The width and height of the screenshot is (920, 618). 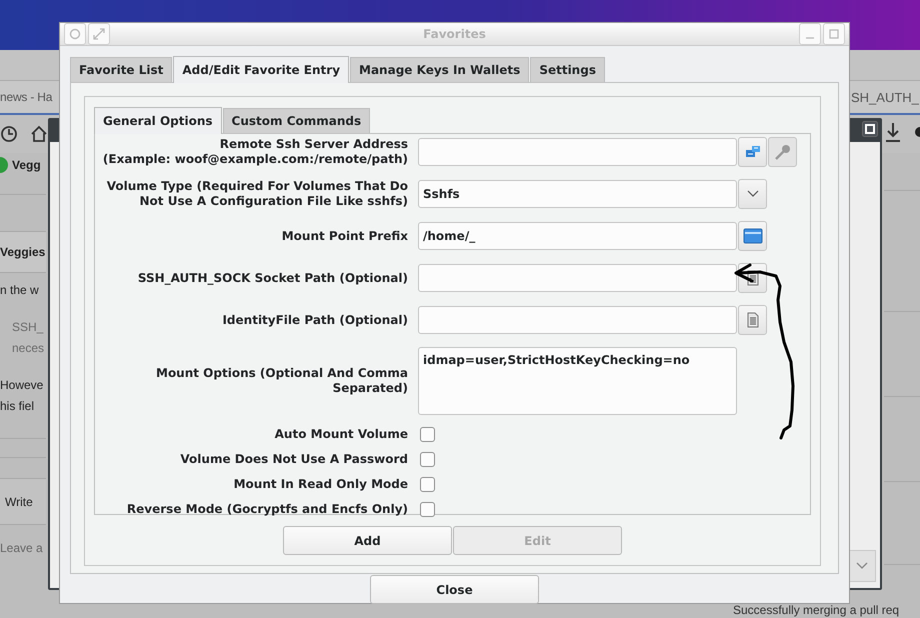 I want to click on tab: Add/Edit Favorite Entry, so click(x=261, y=69).